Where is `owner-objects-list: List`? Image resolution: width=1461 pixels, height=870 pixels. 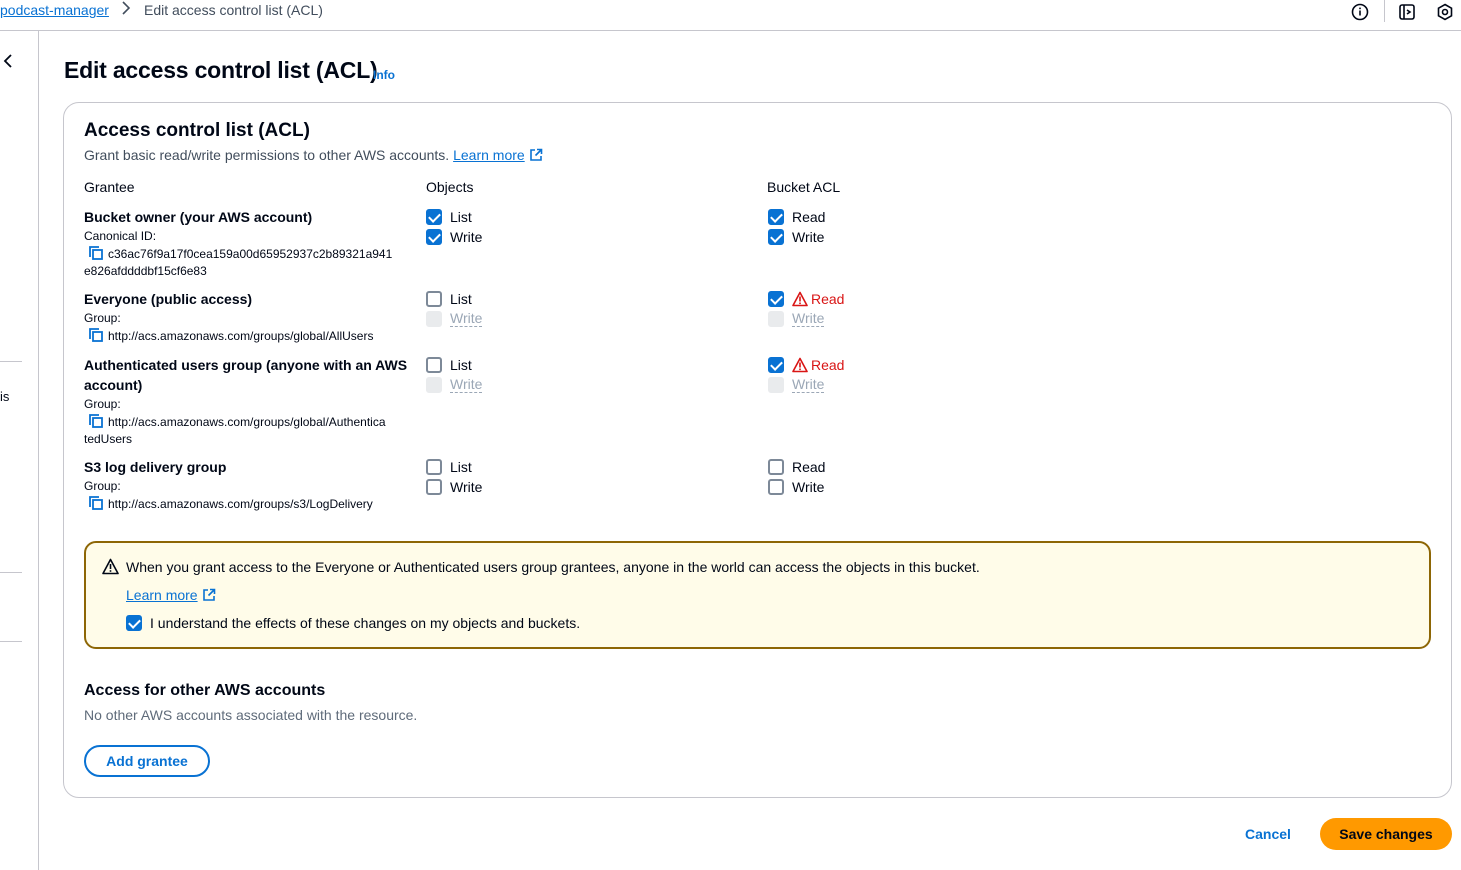 owner-objects-list: List is located at coordinates (449, 217).